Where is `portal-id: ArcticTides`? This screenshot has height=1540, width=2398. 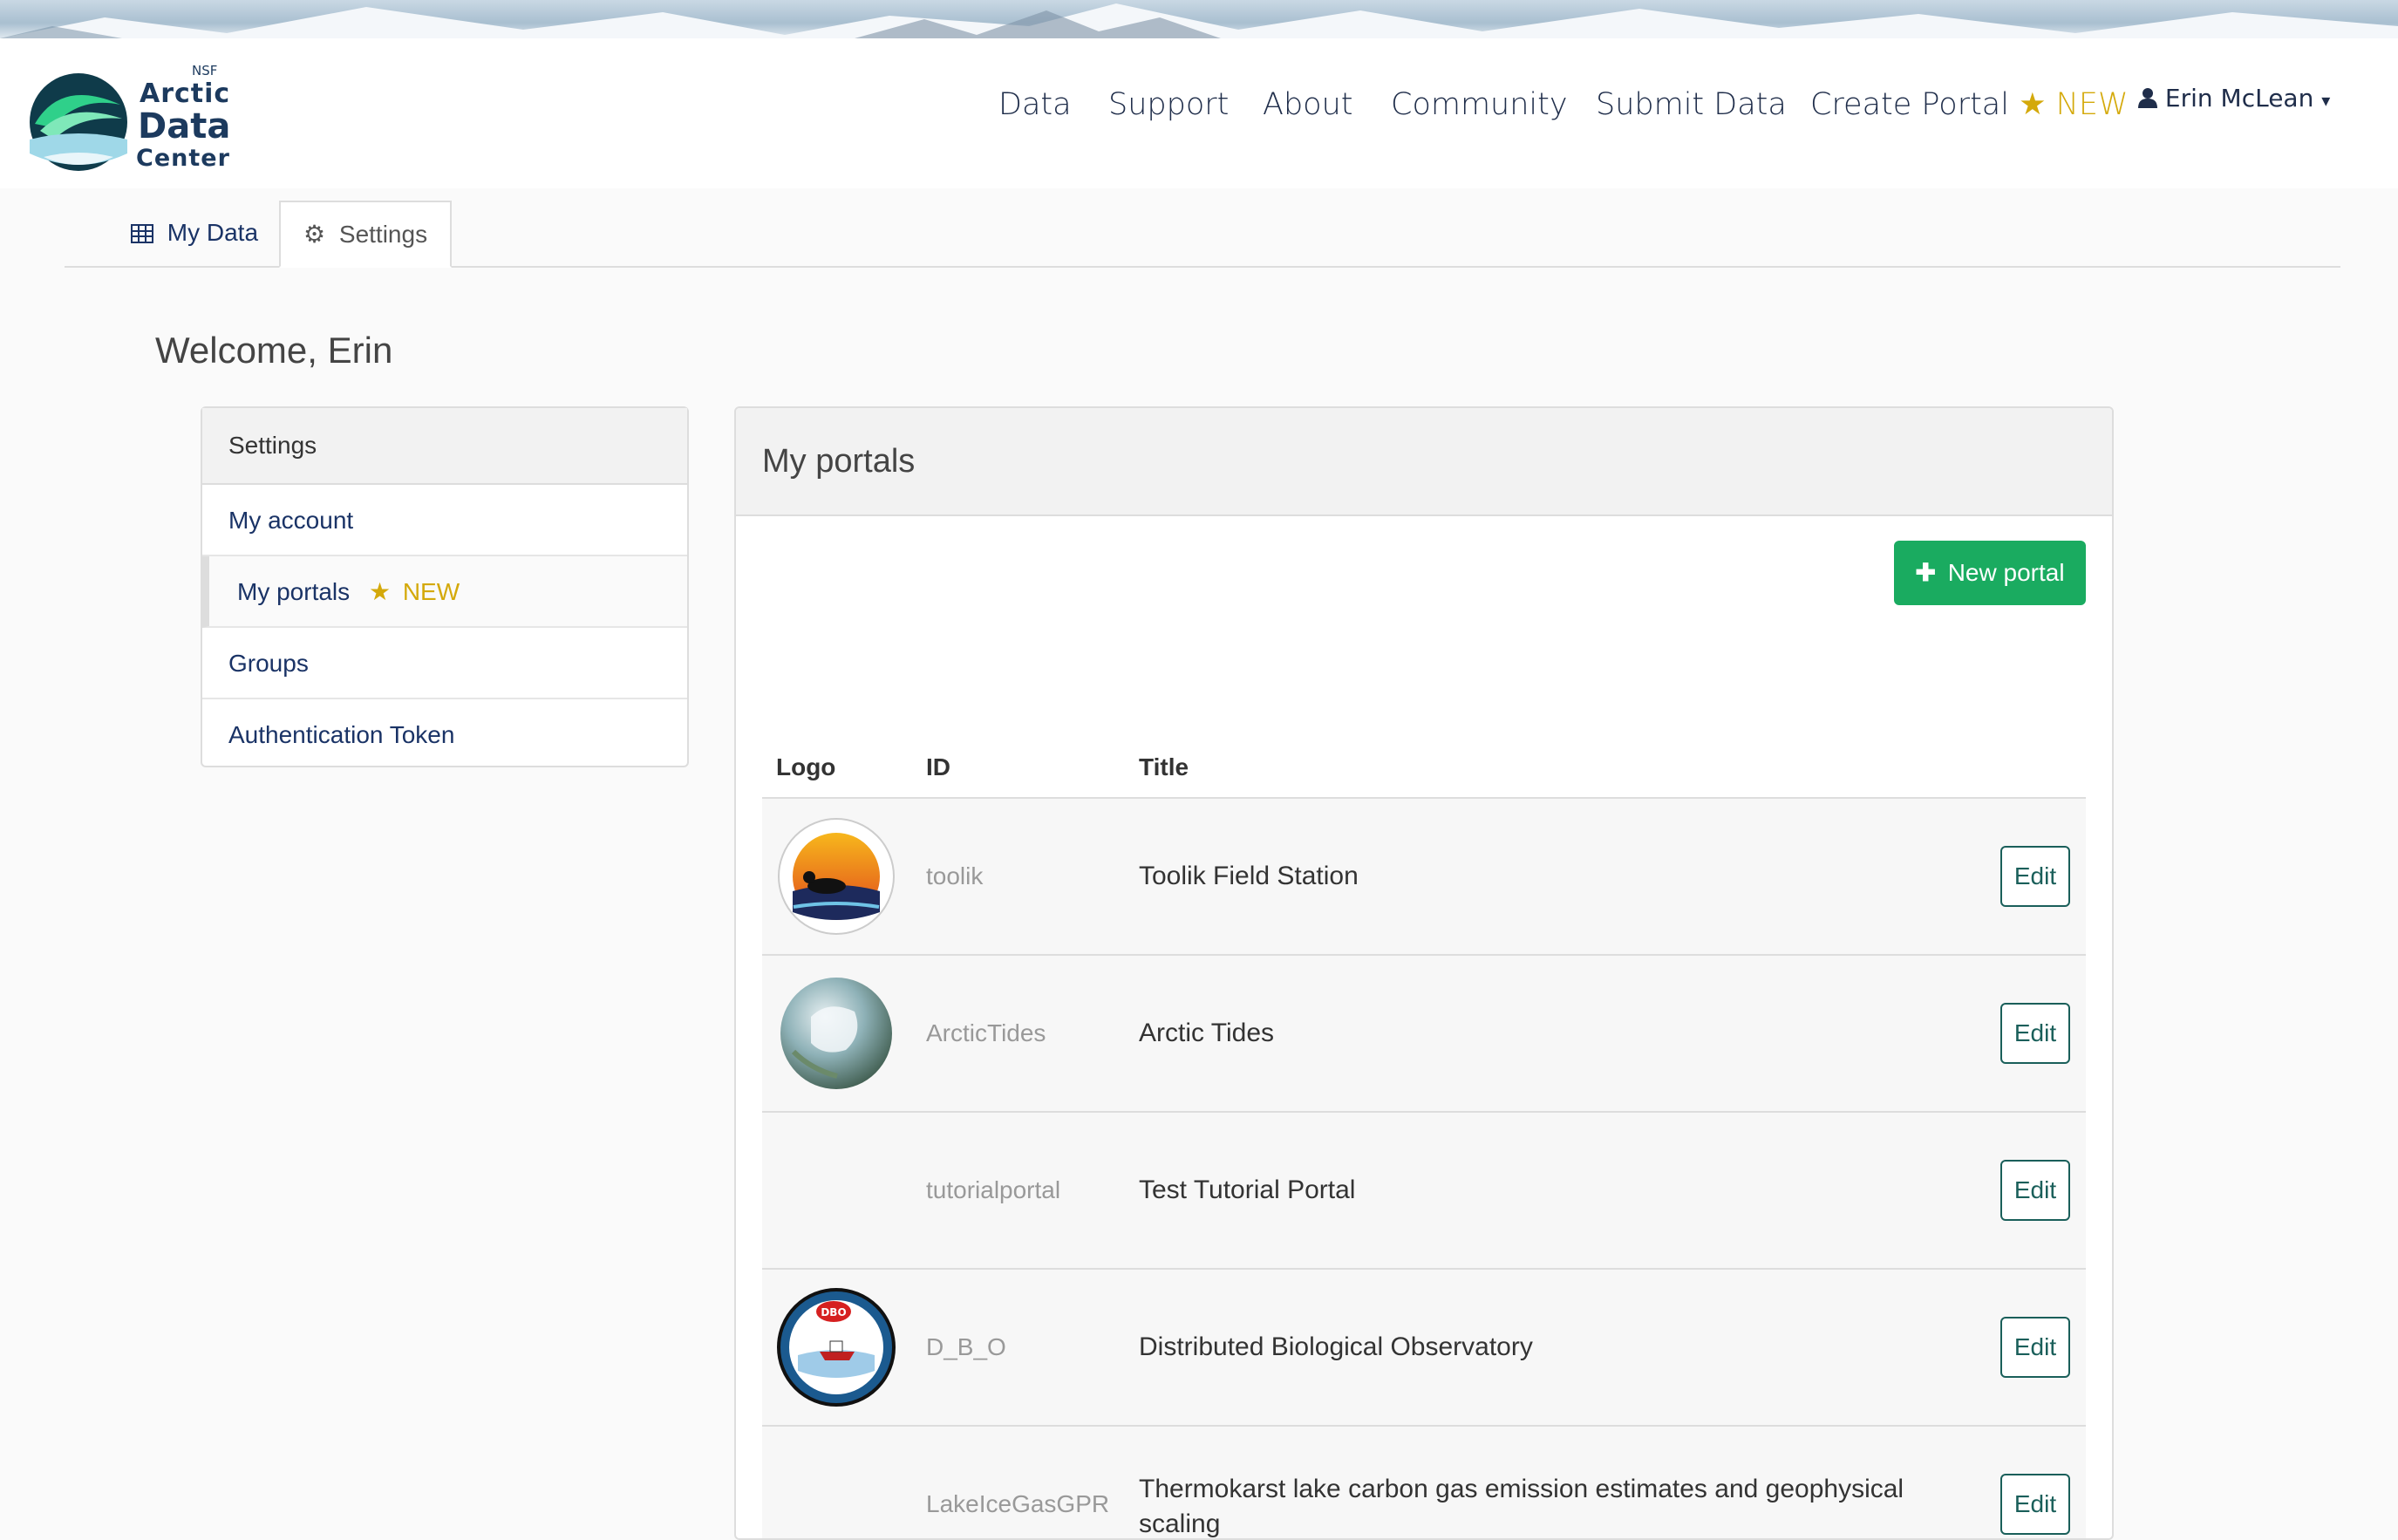
portal-id: ArcticTides is located at coordinates (986, 1033).